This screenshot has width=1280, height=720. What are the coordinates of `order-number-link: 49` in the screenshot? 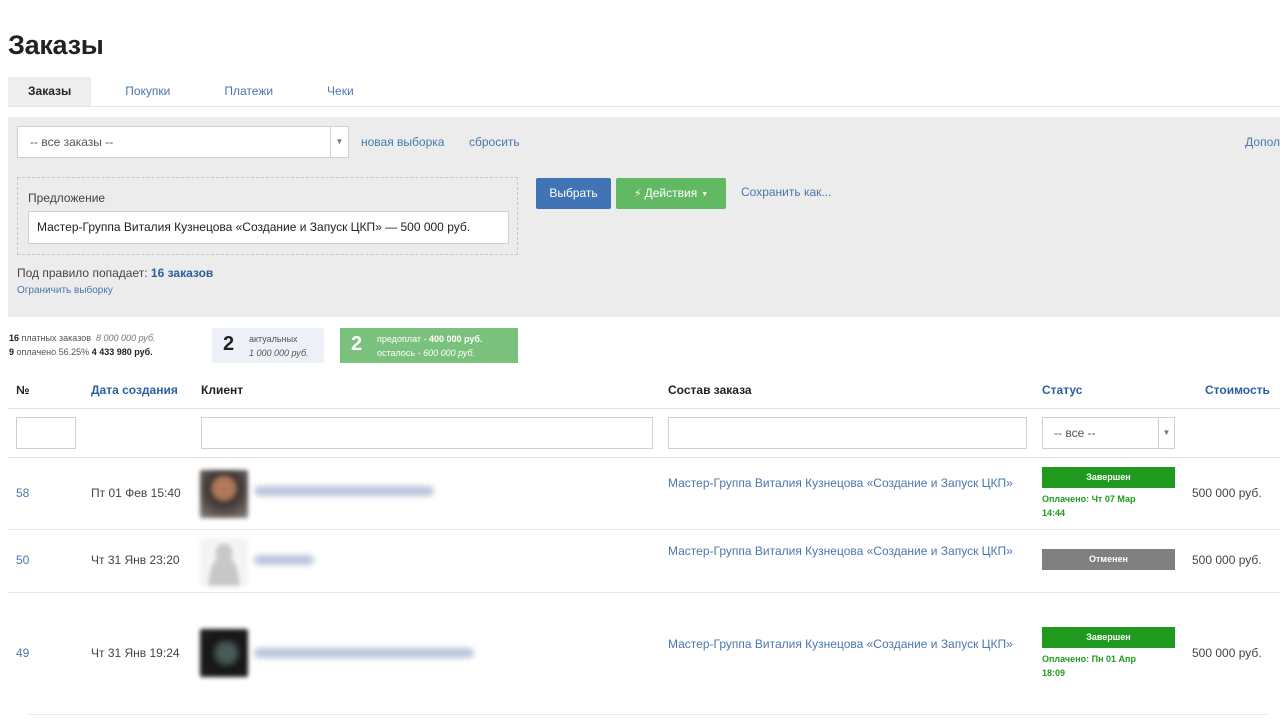 It's located at (22, 653).